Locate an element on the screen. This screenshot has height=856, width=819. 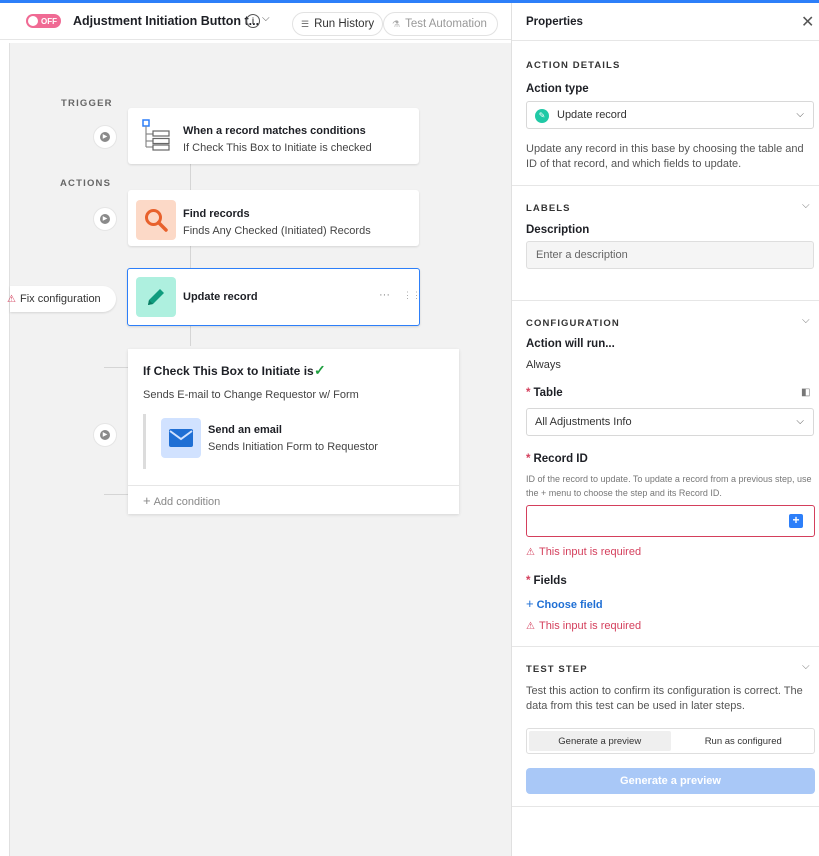
update-record-title: Update record is located at coordinates (220, 297).